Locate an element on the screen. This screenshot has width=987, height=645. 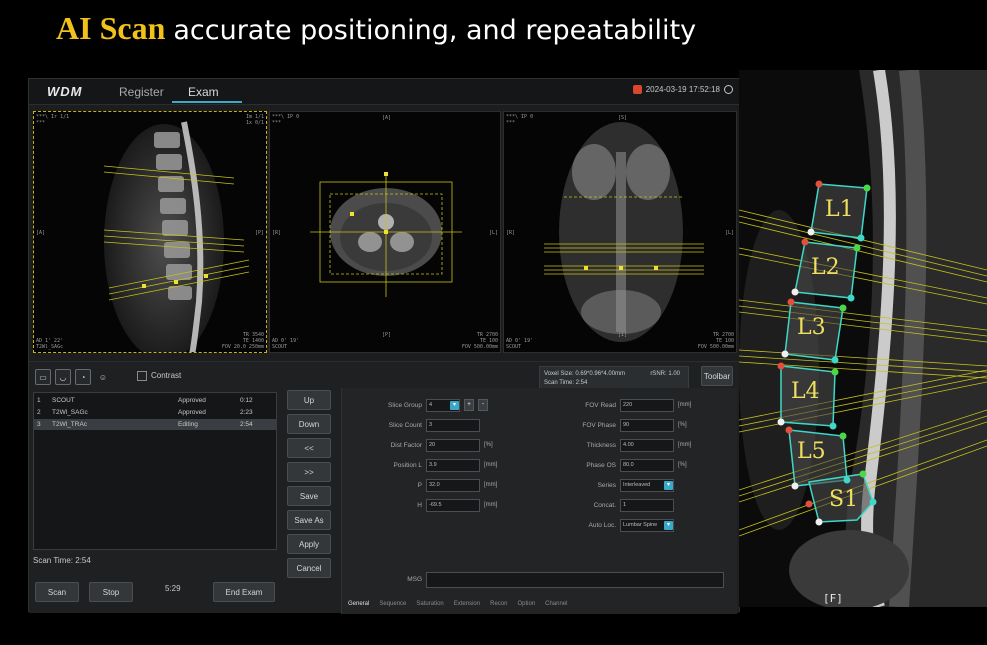
position-h-input: -69.5 is located at coordinates (453, 505).